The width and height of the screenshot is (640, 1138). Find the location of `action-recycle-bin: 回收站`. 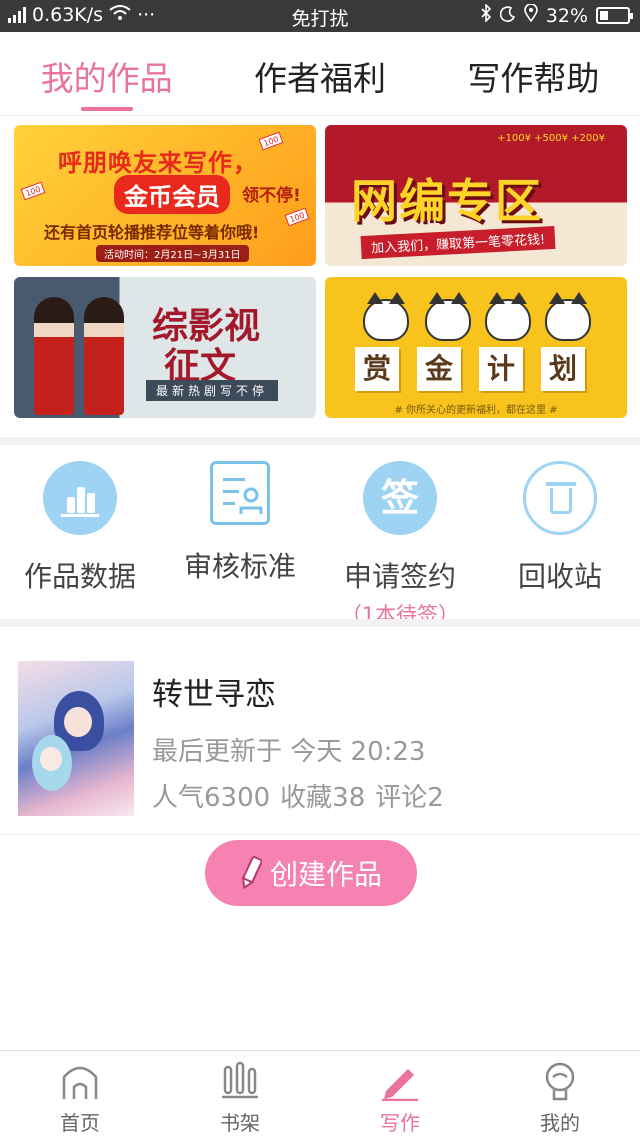

action-recycle-bin: 回收站 is located at coordinates (560, 532).